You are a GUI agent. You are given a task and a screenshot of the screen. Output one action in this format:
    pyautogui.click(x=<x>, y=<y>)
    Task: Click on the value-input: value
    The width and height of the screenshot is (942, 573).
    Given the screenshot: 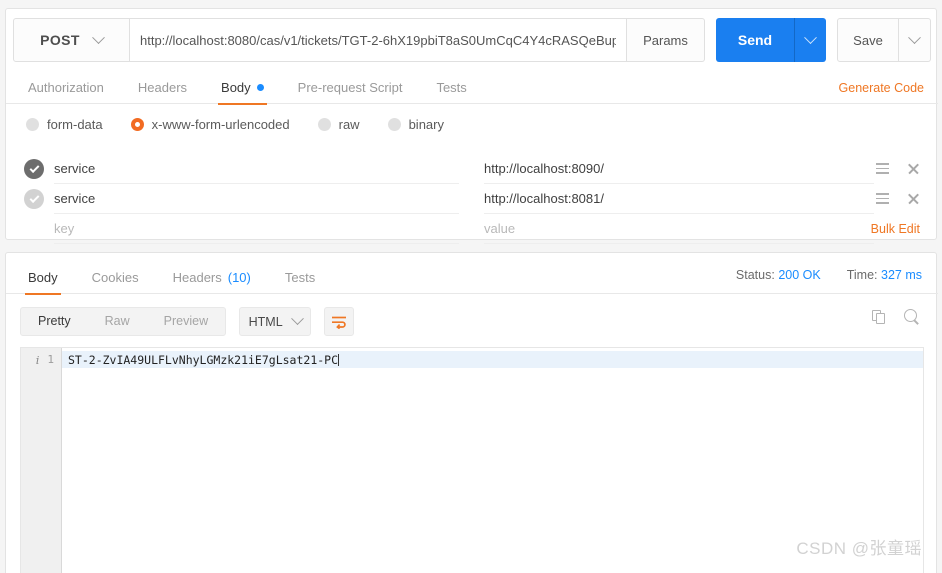 What is the action you would take?
    pyautogui.click(x=679, y=229)
    